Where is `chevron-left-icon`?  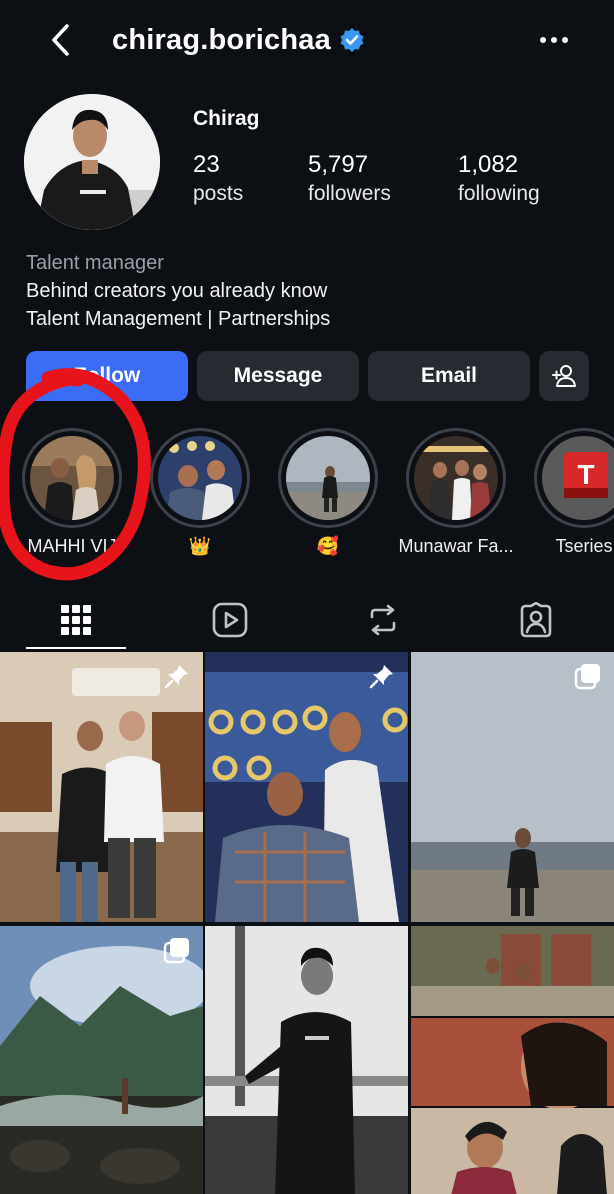
chevron-left-icon is located at coordinates (60, 40).